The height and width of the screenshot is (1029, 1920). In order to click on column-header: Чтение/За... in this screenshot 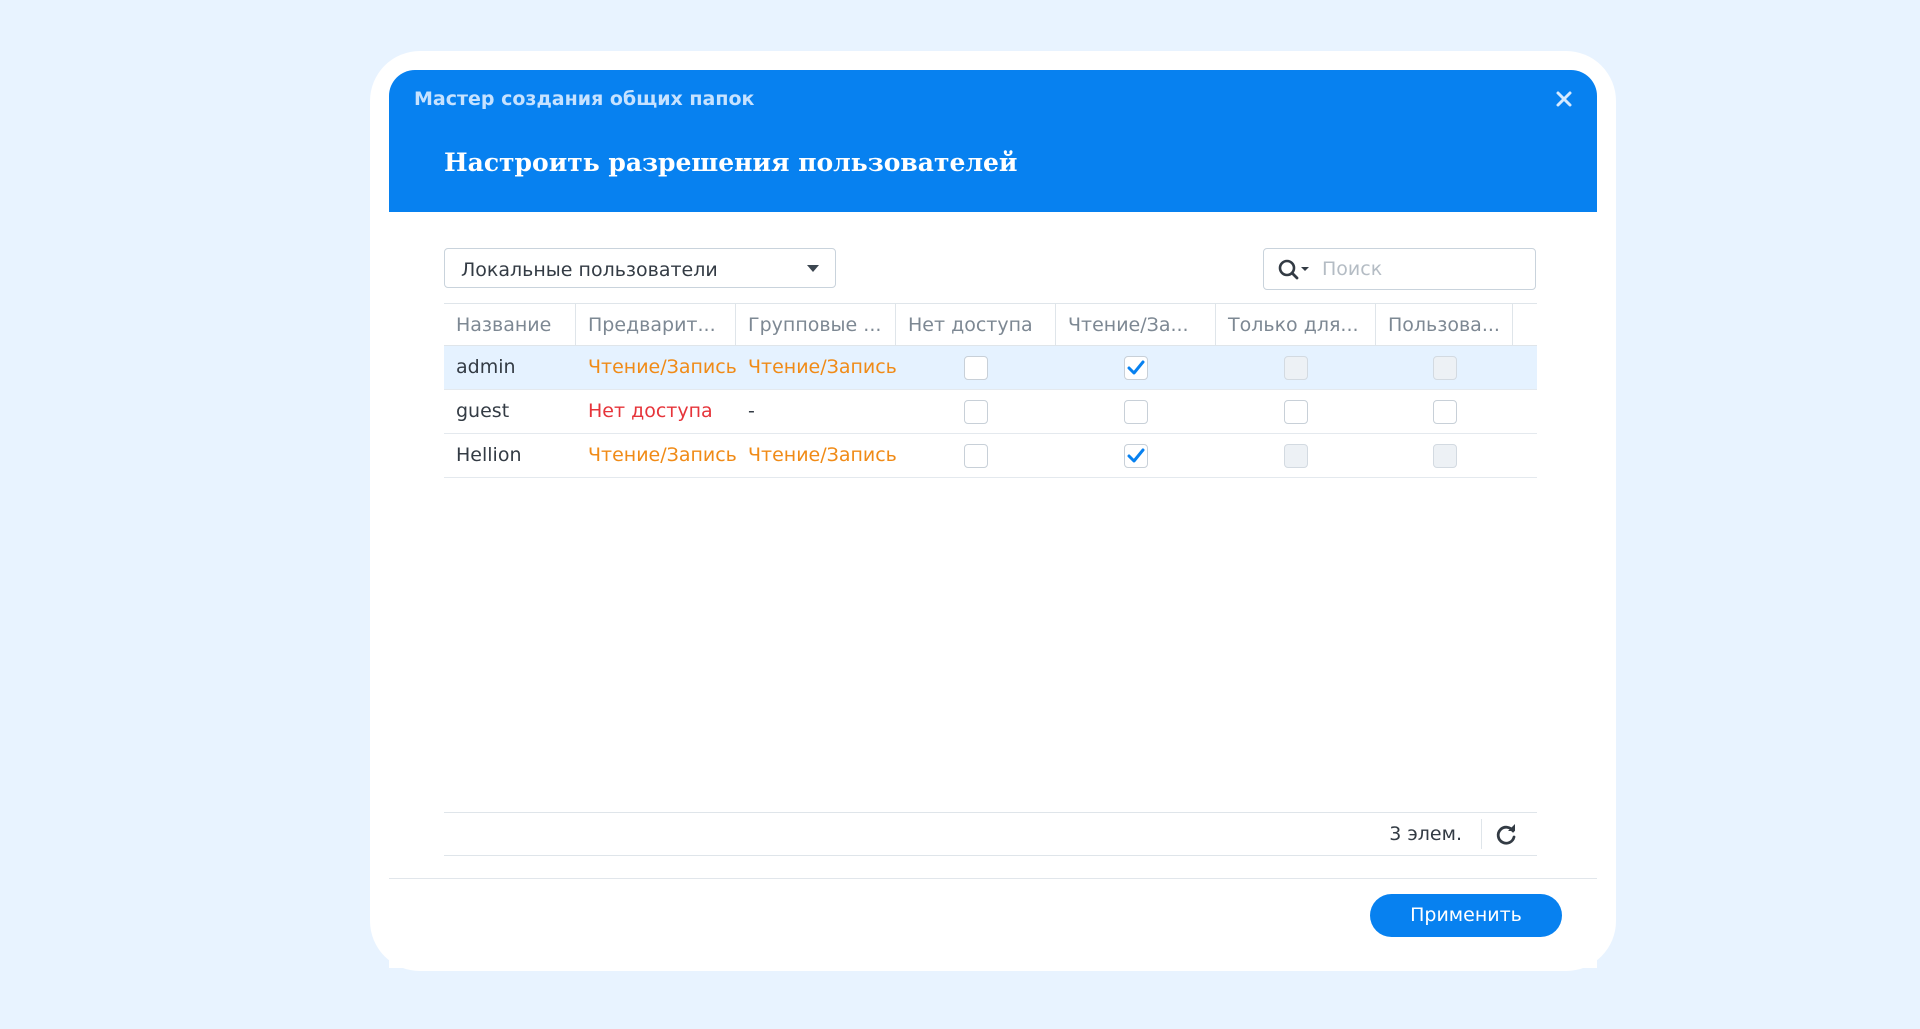, I will do `click(1136, 325)`.